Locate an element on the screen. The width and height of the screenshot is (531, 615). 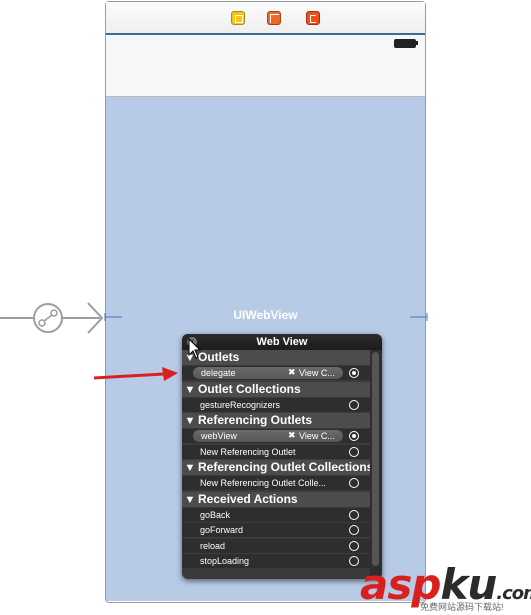
section-header: ▼ Received Actions is located at coordinates (276, 499).